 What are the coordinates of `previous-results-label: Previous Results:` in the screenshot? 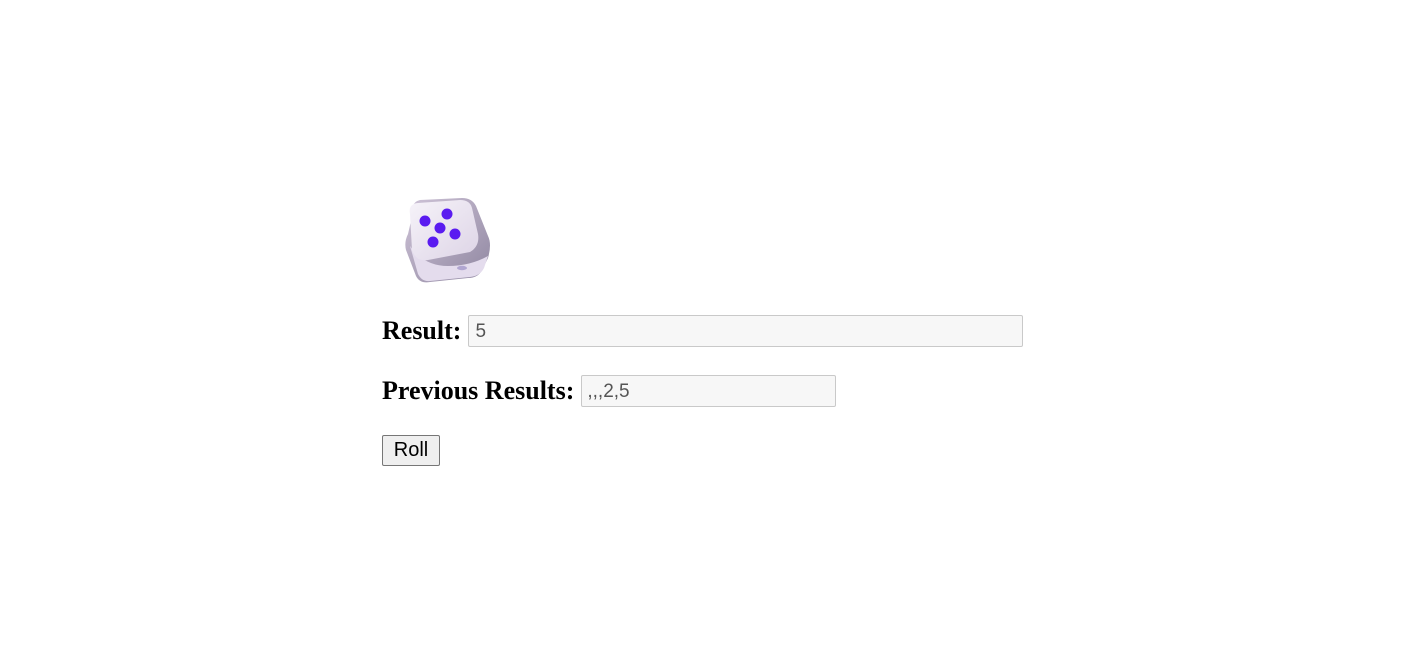 It's located at (478, 390).